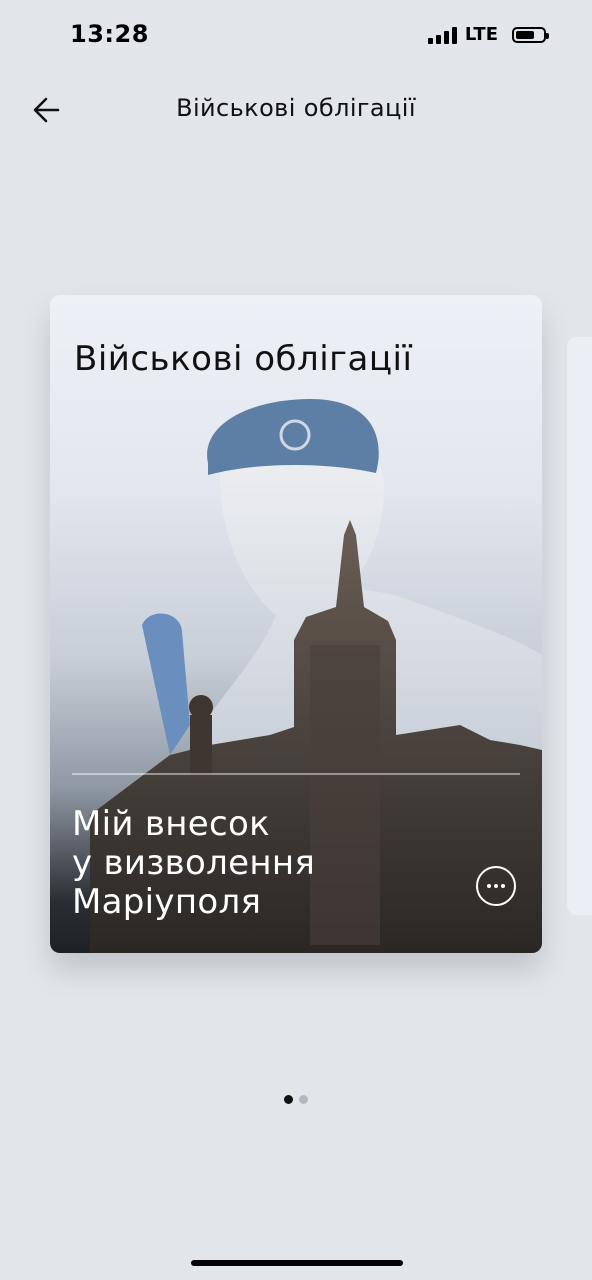  Describe the element at coordinates (442, 35) in the screenshot. I see `signal-icon` at that location.